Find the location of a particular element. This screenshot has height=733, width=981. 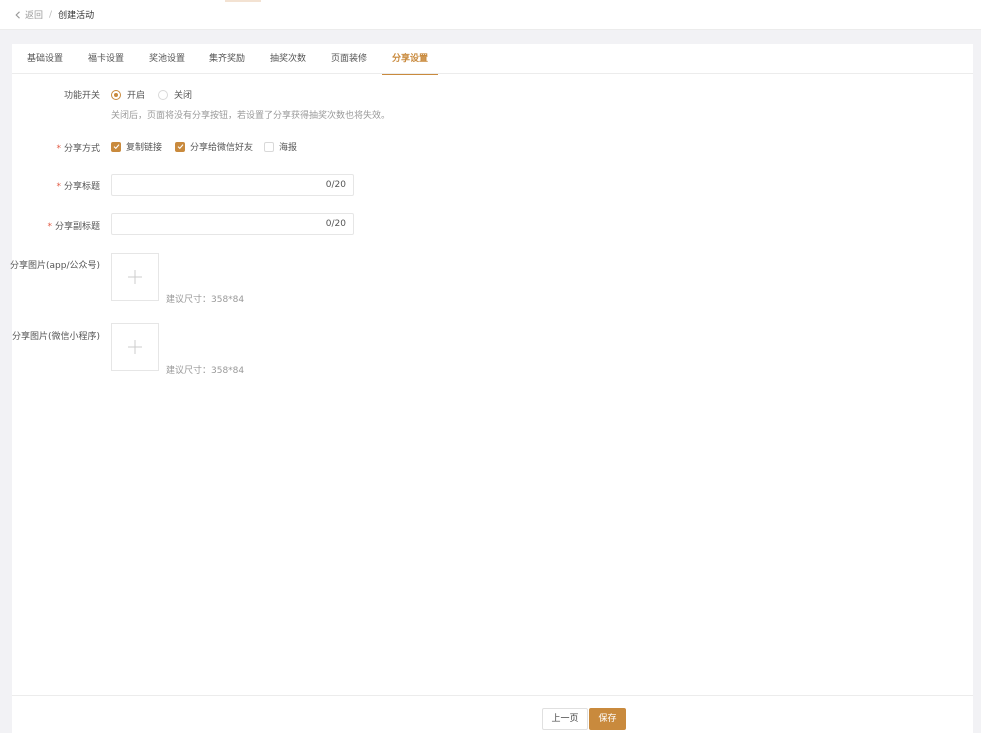

tab-share-settings: 分享设置 is located at coordinates (410, 59).